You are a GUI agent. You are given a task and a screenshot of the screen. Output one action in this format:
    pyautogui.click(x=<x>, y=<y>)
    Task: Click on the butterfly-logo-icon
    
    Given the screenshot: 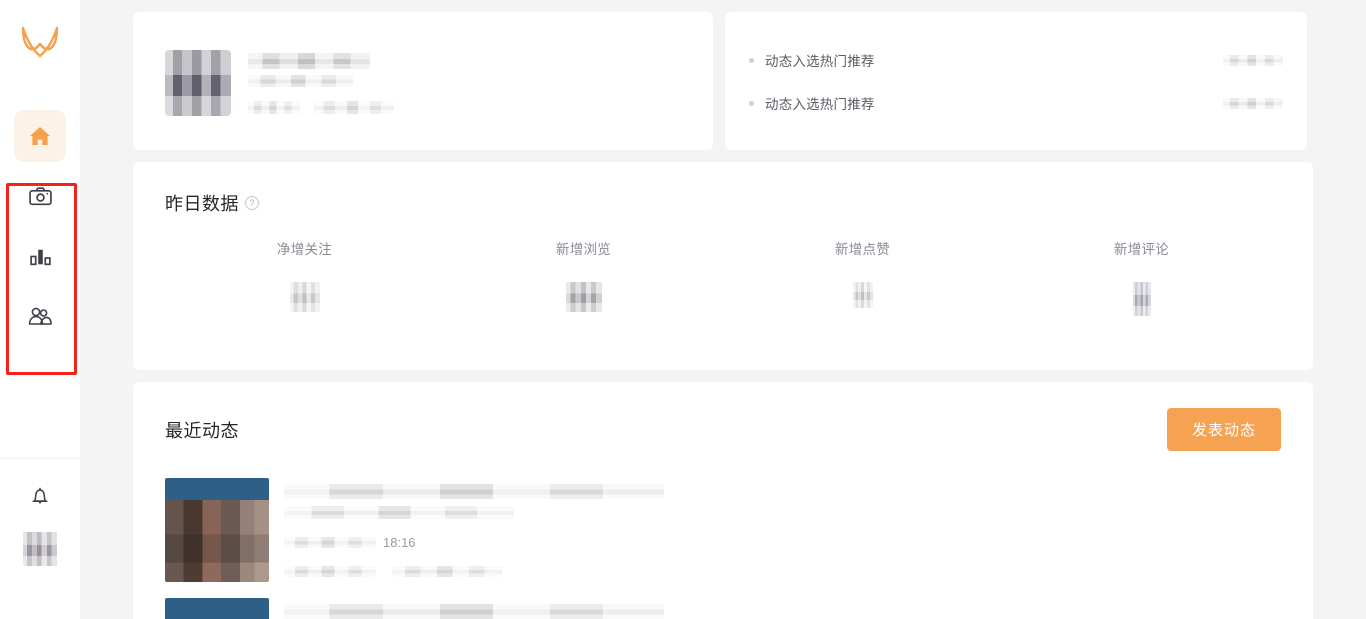 What is the action you would take?
    pyautogui.click(x=40, y=42)
    